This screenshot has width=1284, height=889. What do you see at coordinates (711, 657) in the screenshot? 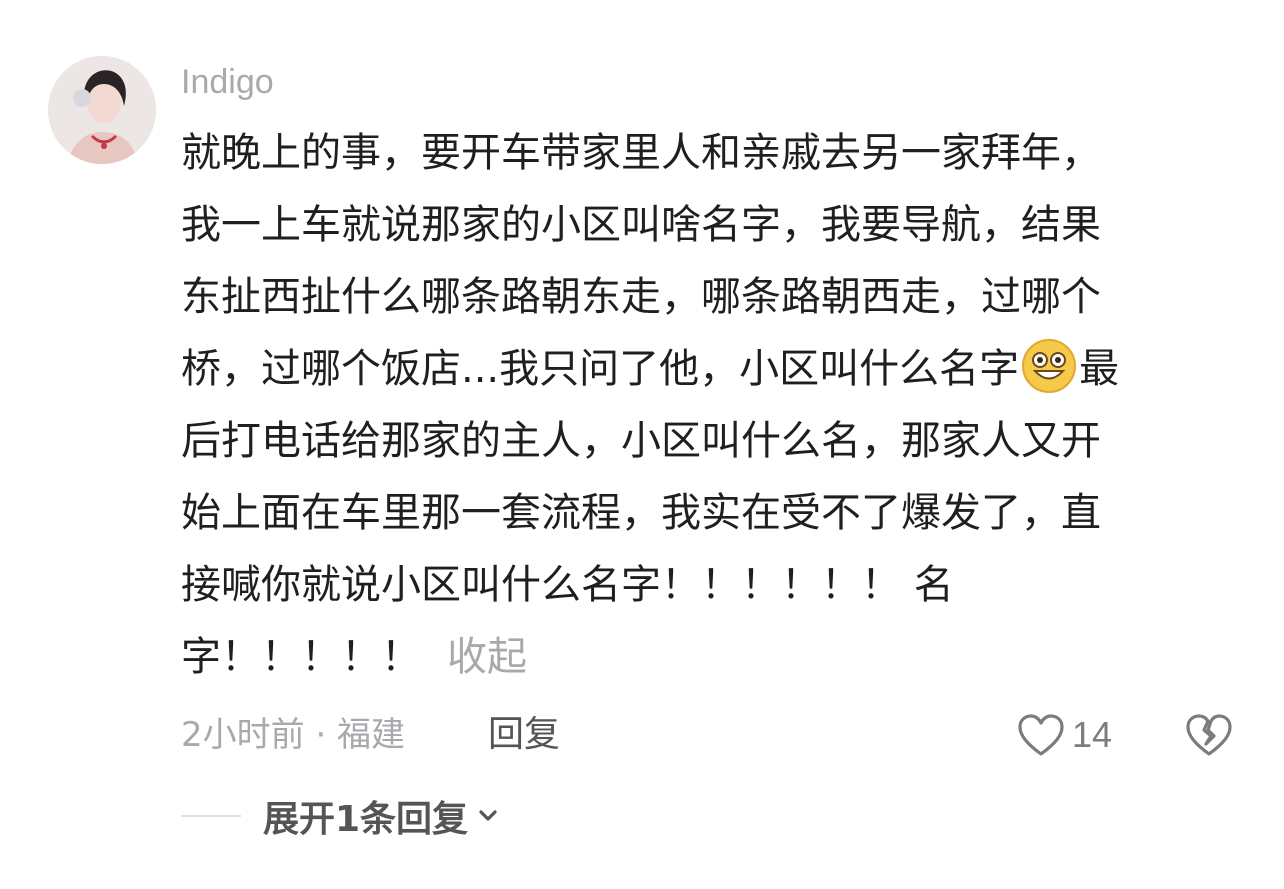
I see `comment-last-line: 字！！！！！ 收起` at bounding box center [711, 657].